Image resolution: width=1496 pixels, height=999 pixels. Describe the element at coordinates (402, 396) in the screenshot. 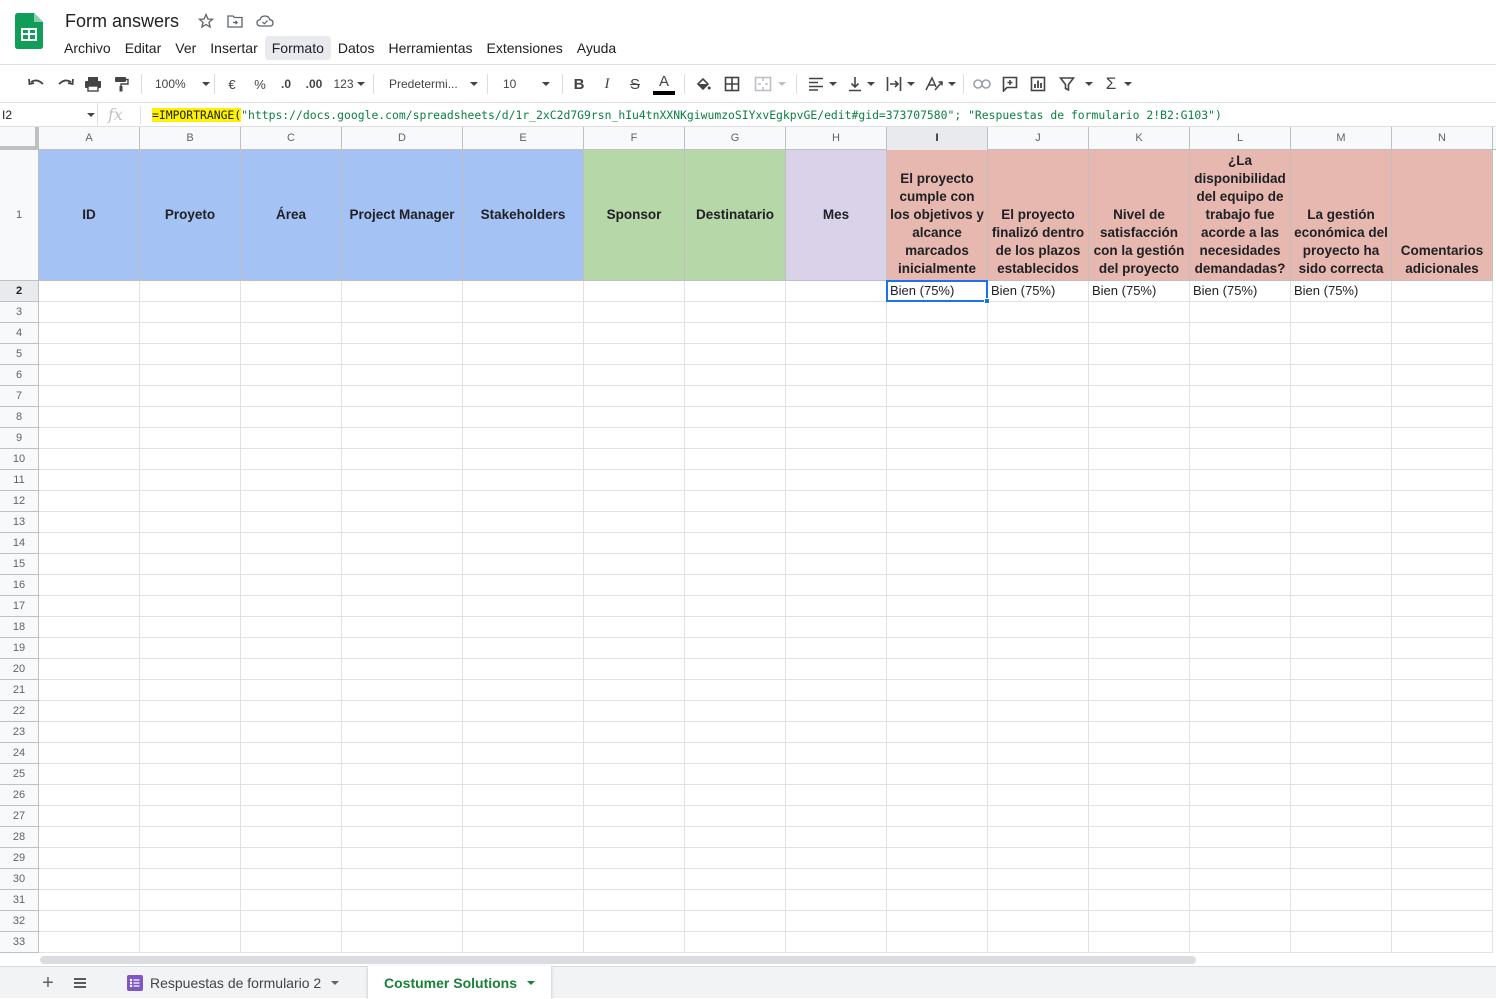

I see `cell-d7` at that location.